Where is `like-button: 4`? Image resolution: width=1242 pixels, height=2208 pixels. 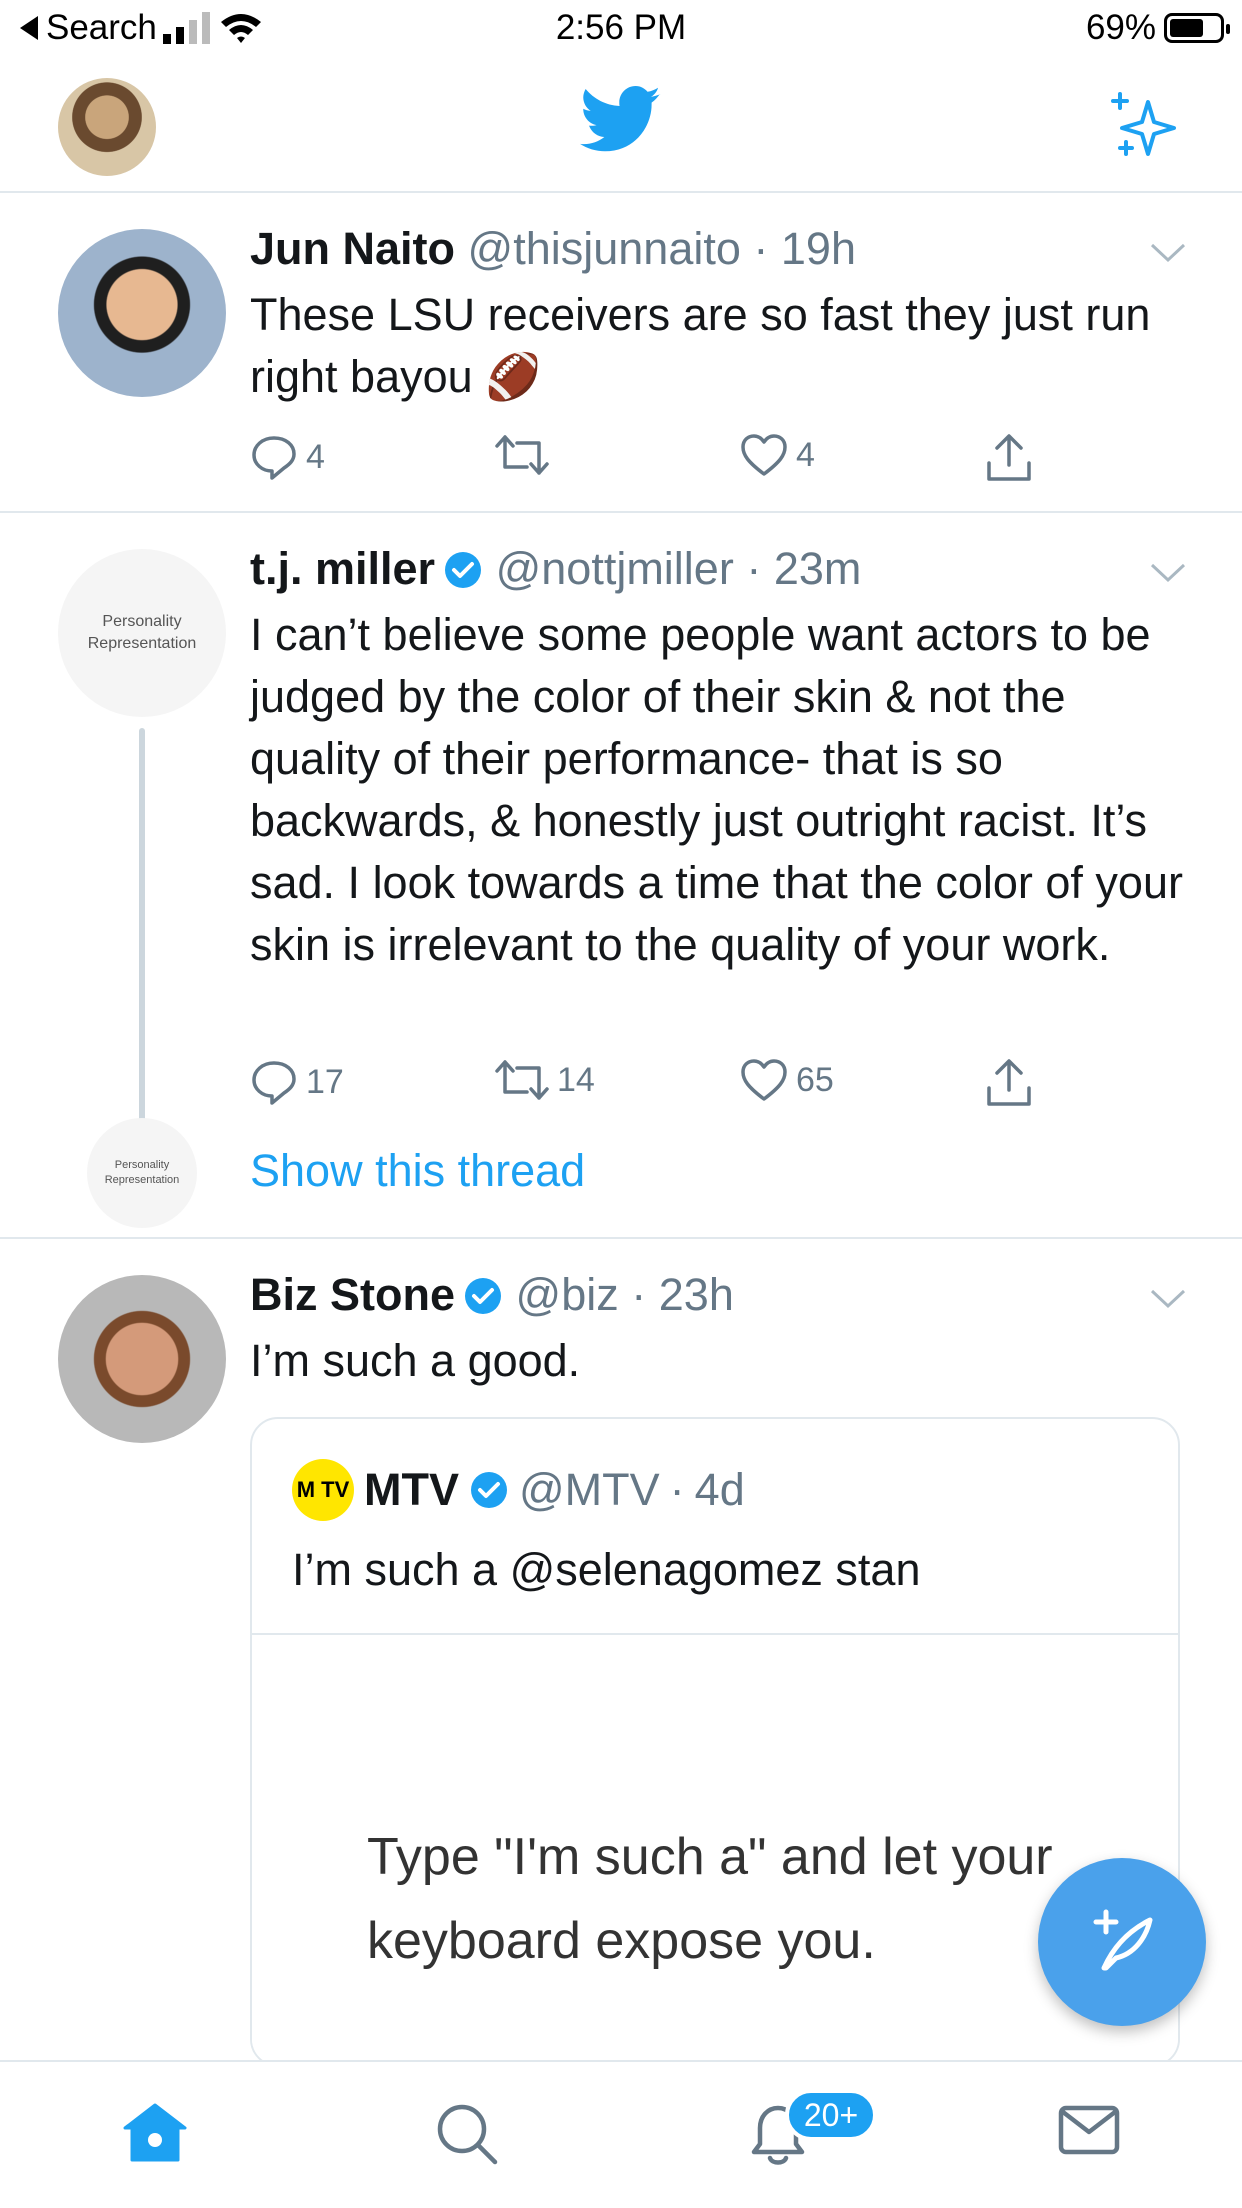 like-button: 4 is located at coordinates (777, 455).